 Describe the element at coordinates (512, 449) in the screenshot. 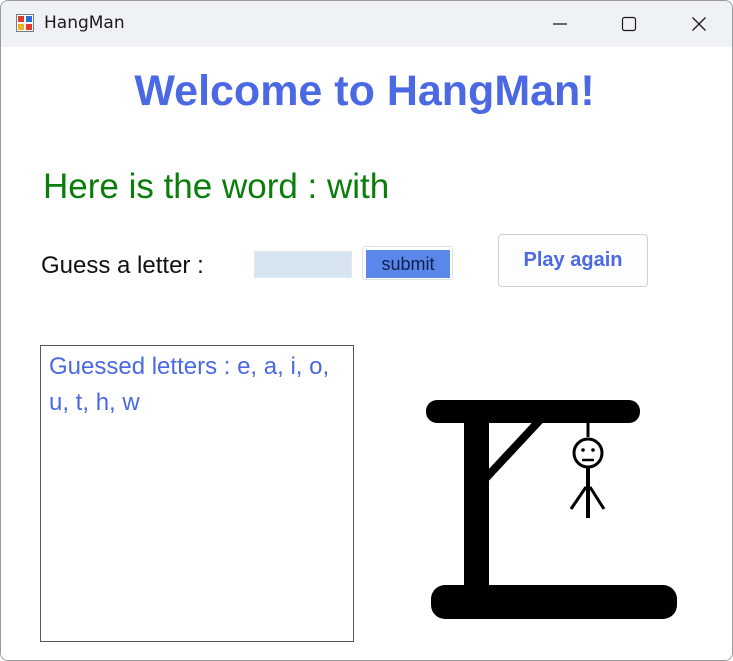

I see `gallows-brace` at that location.